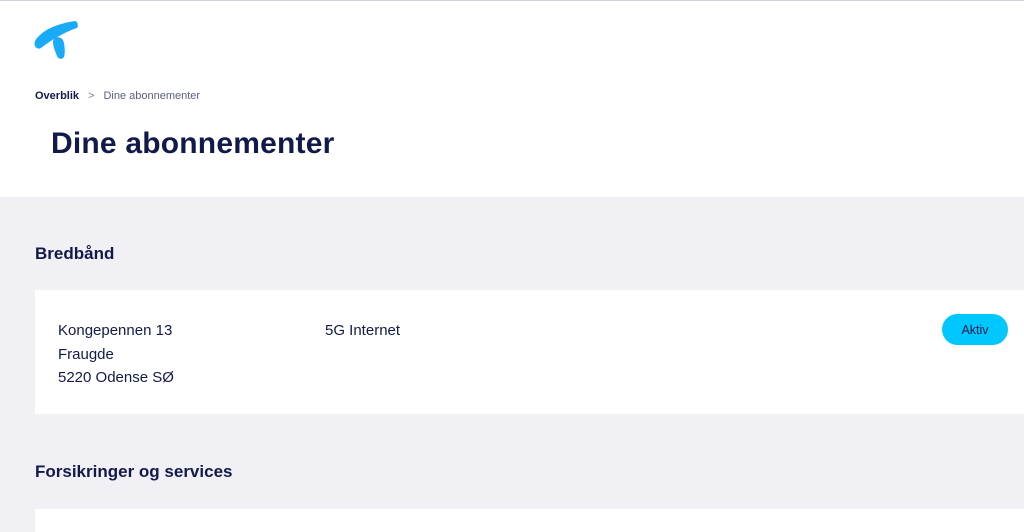 This screenshot has width=1024, height=532. What do you see at coordinates (975, 329) in the screenshot?
I see `status-badge: Aktiv` at bounding box center [975, 329].